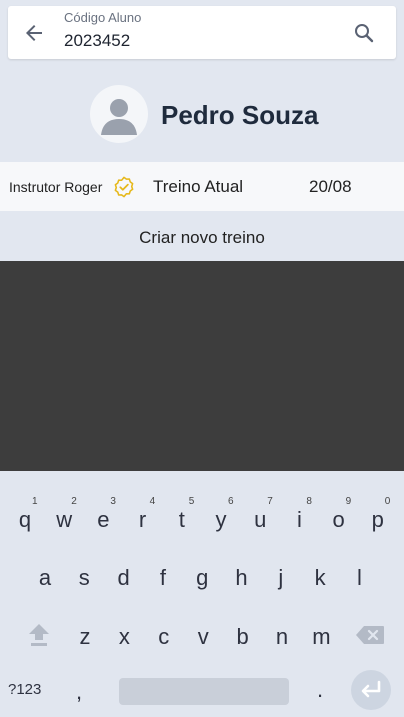 The height and width of the screenshot is (717, 404). I want to click on key-label: r, so click(142, 519).